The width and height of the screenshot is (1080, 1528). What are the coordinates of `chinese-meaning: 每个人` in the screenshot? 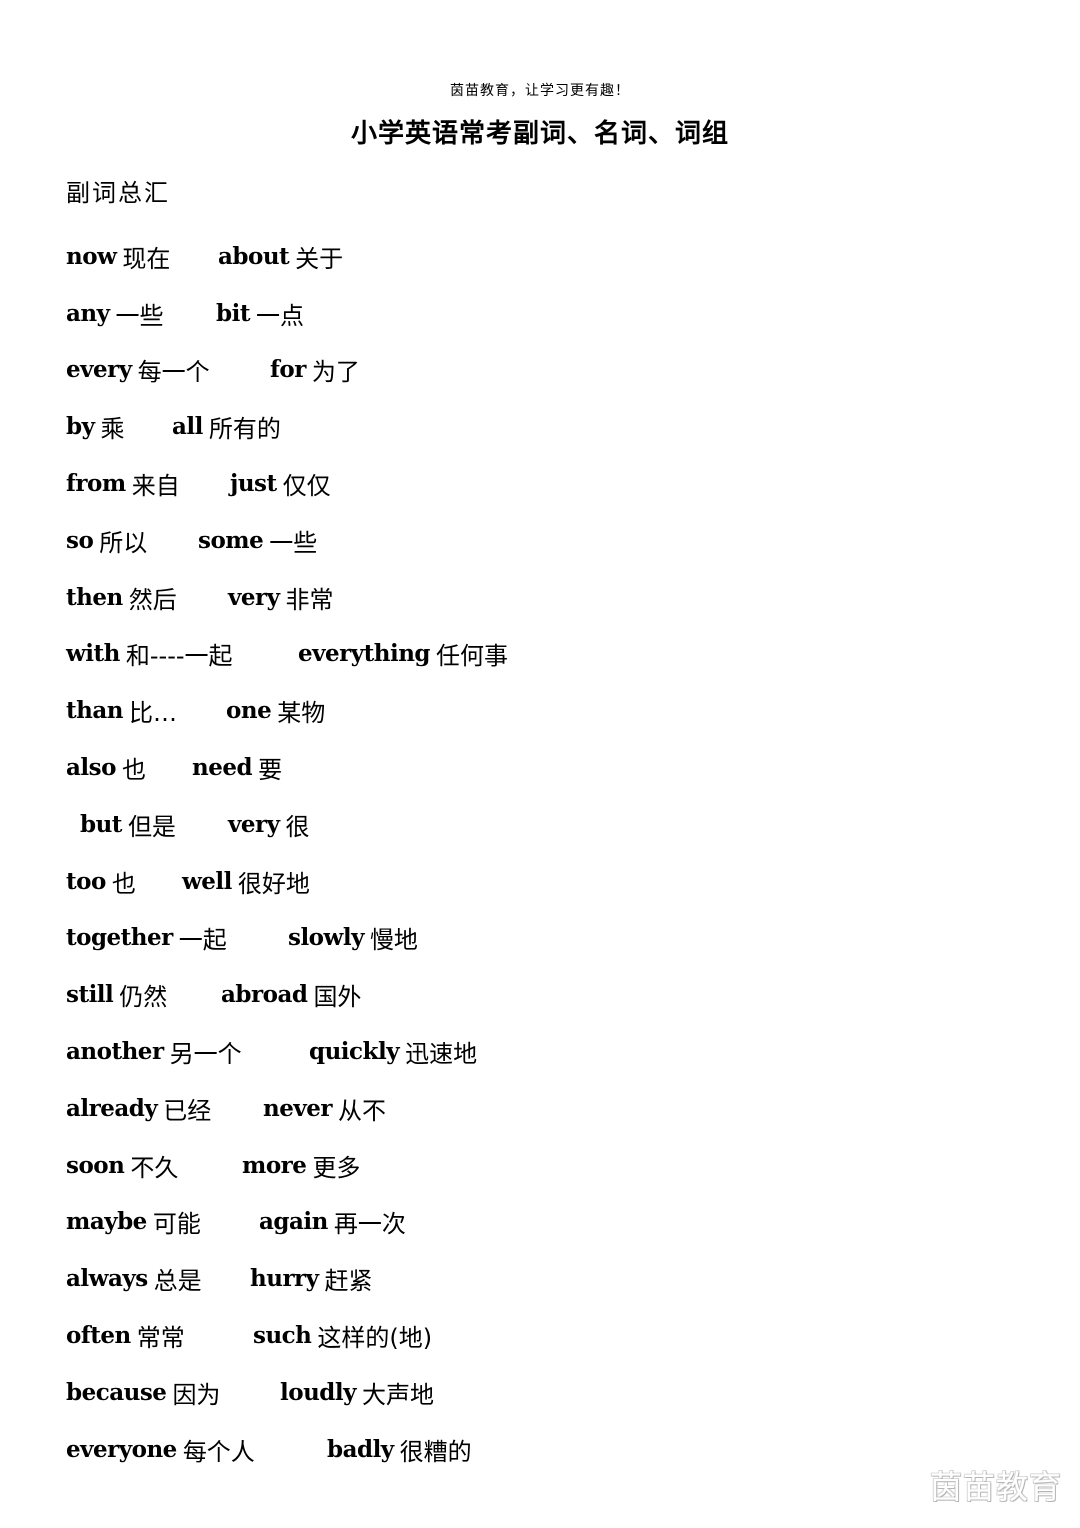 It's located at (218, 1451).